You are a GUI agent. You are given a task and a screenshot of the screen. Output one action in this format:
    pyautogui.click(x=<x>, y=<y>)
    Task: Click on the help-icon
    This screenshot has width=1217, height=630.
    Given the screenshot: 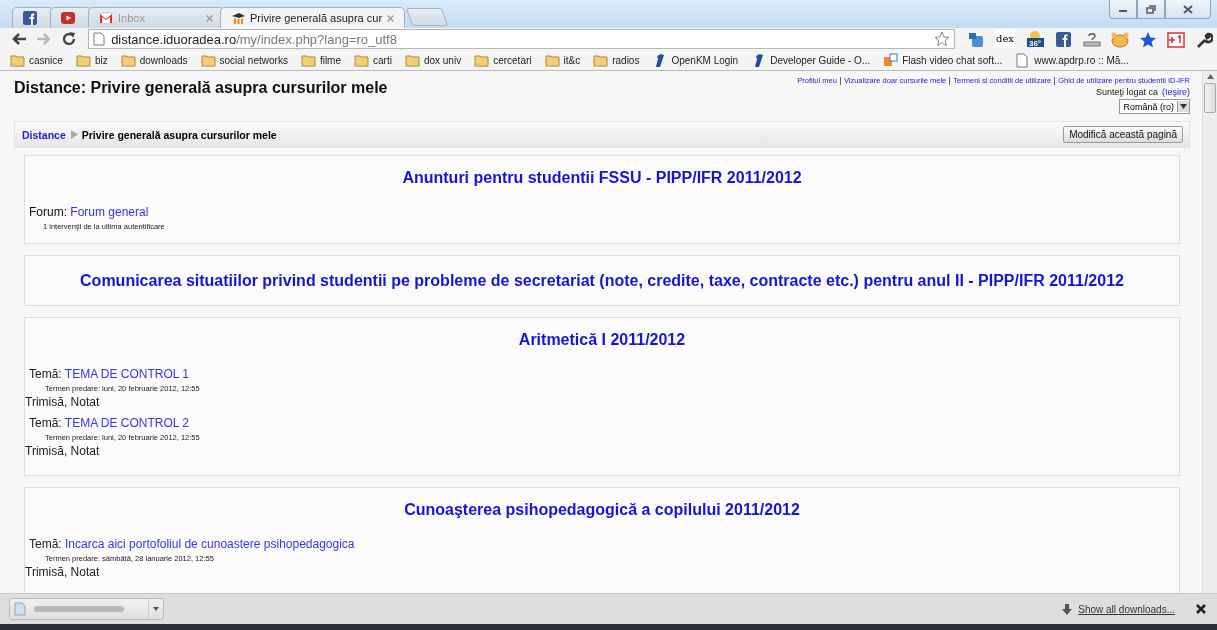 What is the action you would take?
    pyautogui.click(x=1092, y=39)
    